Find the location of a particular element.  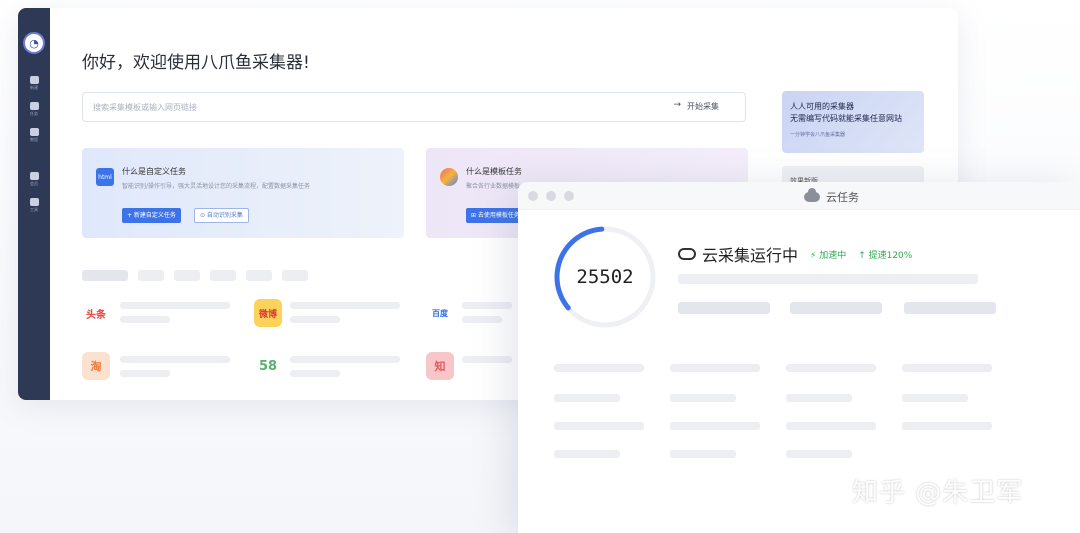

collected-count: 25502 is located at coordinates (605, 277).